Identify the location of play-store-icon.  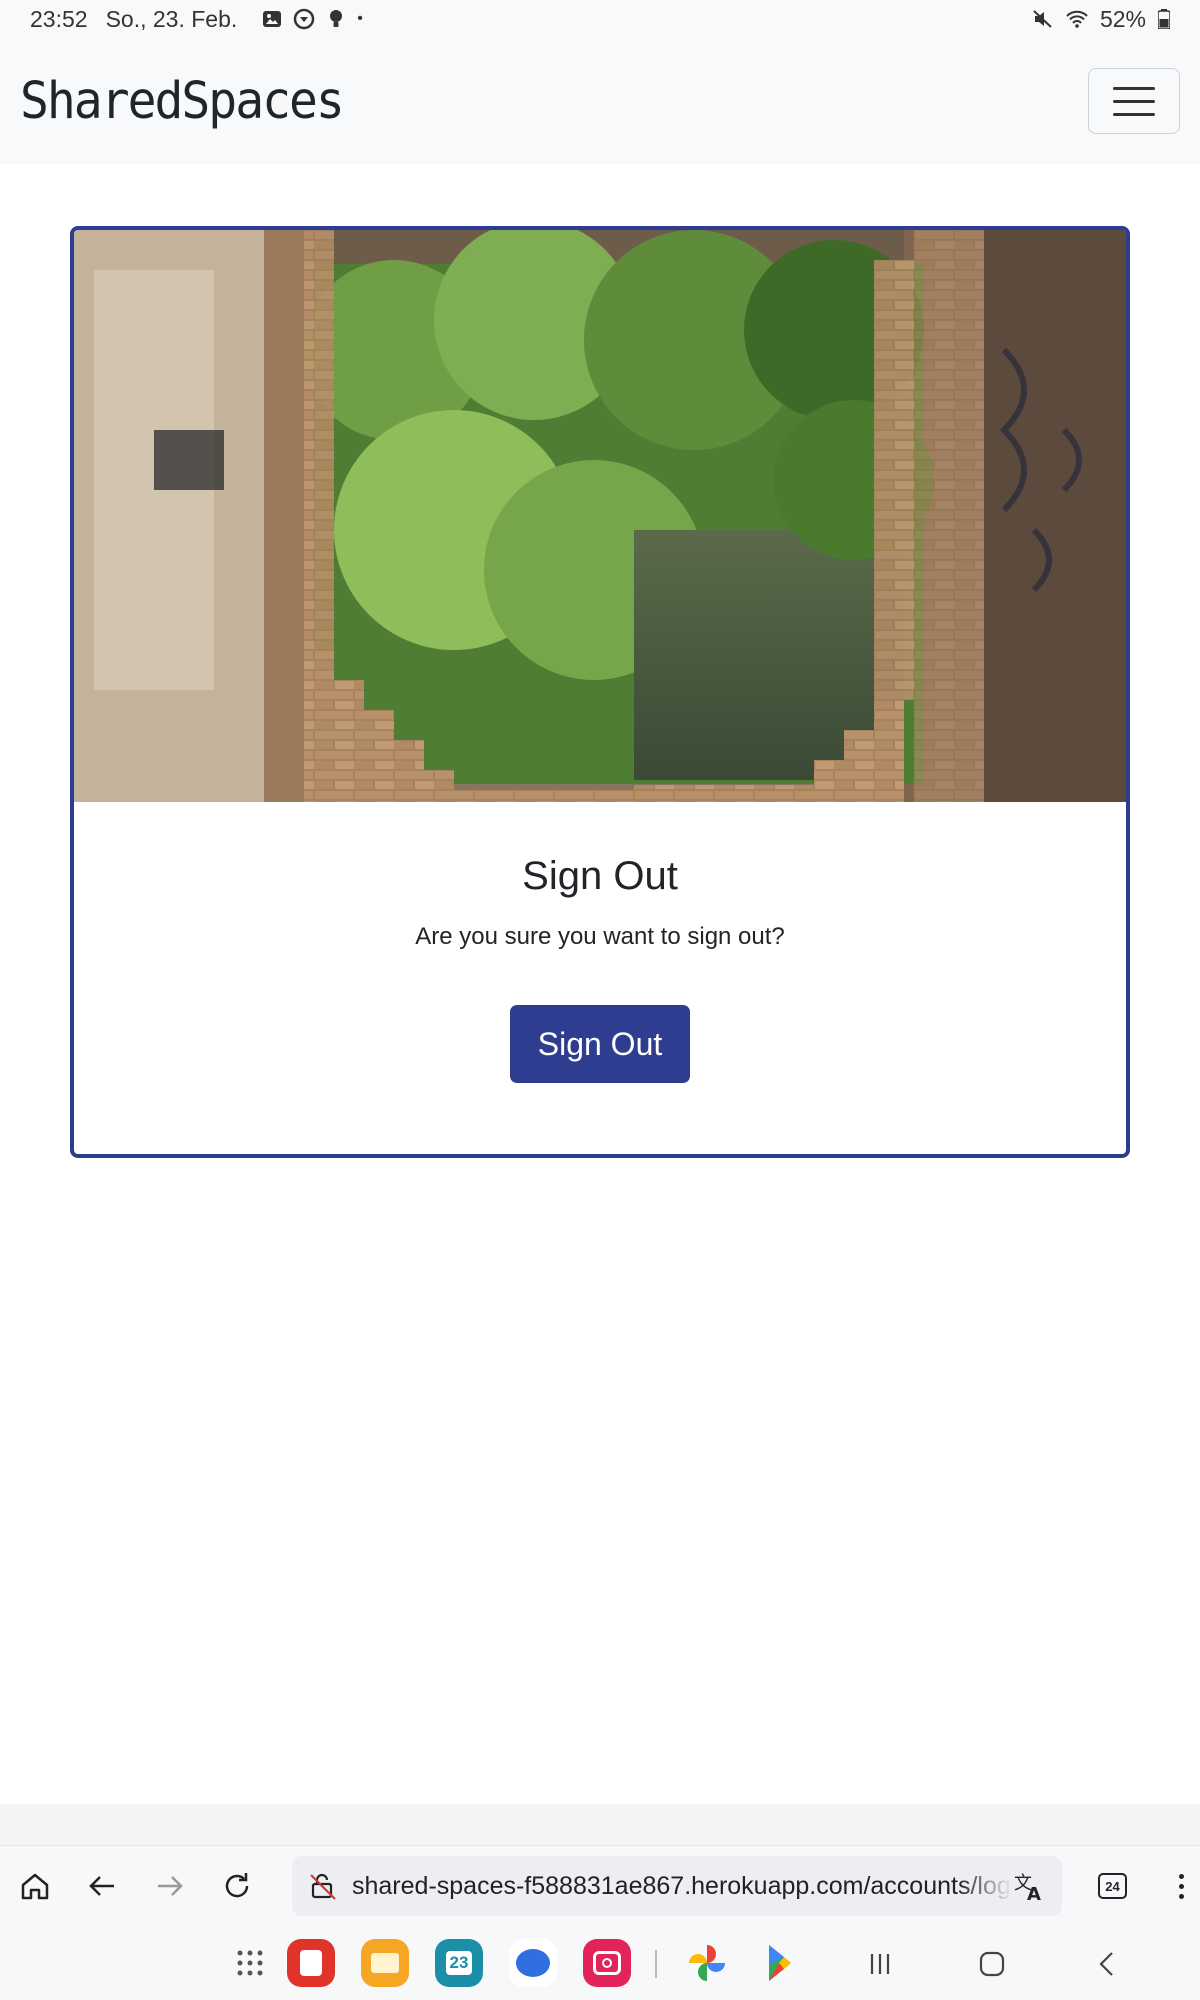
(781, 1963).